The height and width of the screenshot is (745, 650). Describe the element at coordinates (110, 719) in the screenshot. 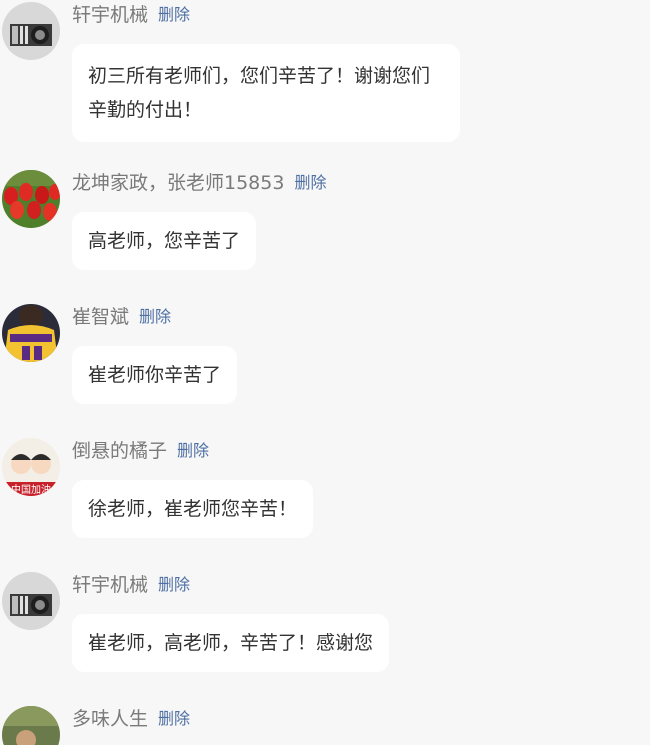

I see `user-name: 多味人生` at that location.